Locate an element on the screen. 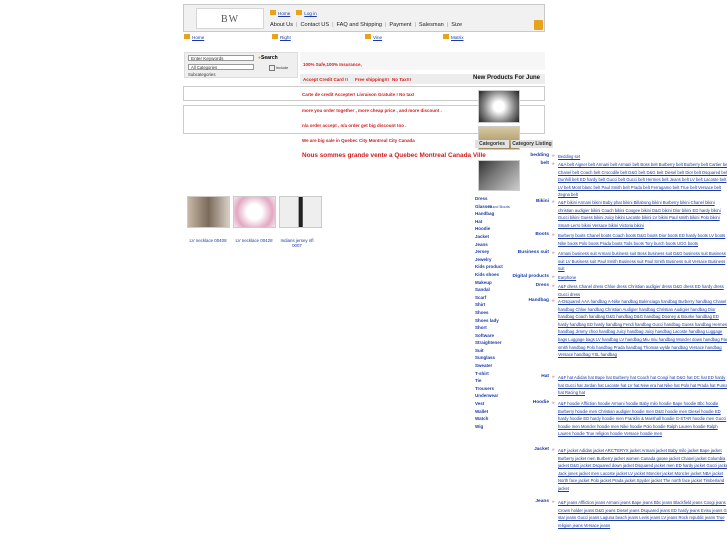 This screenshot has width=727, height=545. sidebar-item: Underwear is located at coordinates (492, 396).